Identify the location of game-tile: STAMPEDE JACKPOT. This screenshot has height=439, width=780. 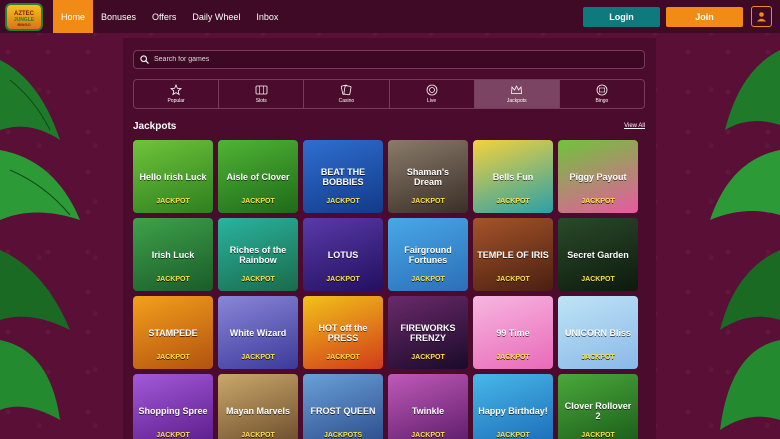
(173, 332).